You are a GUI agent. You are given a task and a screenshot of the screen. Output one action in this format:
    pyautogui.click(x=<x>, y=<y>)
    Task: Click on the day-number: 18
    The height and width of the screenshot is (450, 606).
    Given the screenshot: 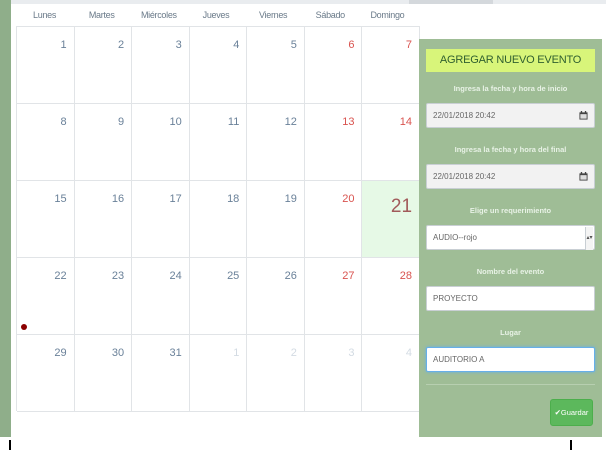 What is the action you would take?
    pyautogui.click(x=233, y=199)
    